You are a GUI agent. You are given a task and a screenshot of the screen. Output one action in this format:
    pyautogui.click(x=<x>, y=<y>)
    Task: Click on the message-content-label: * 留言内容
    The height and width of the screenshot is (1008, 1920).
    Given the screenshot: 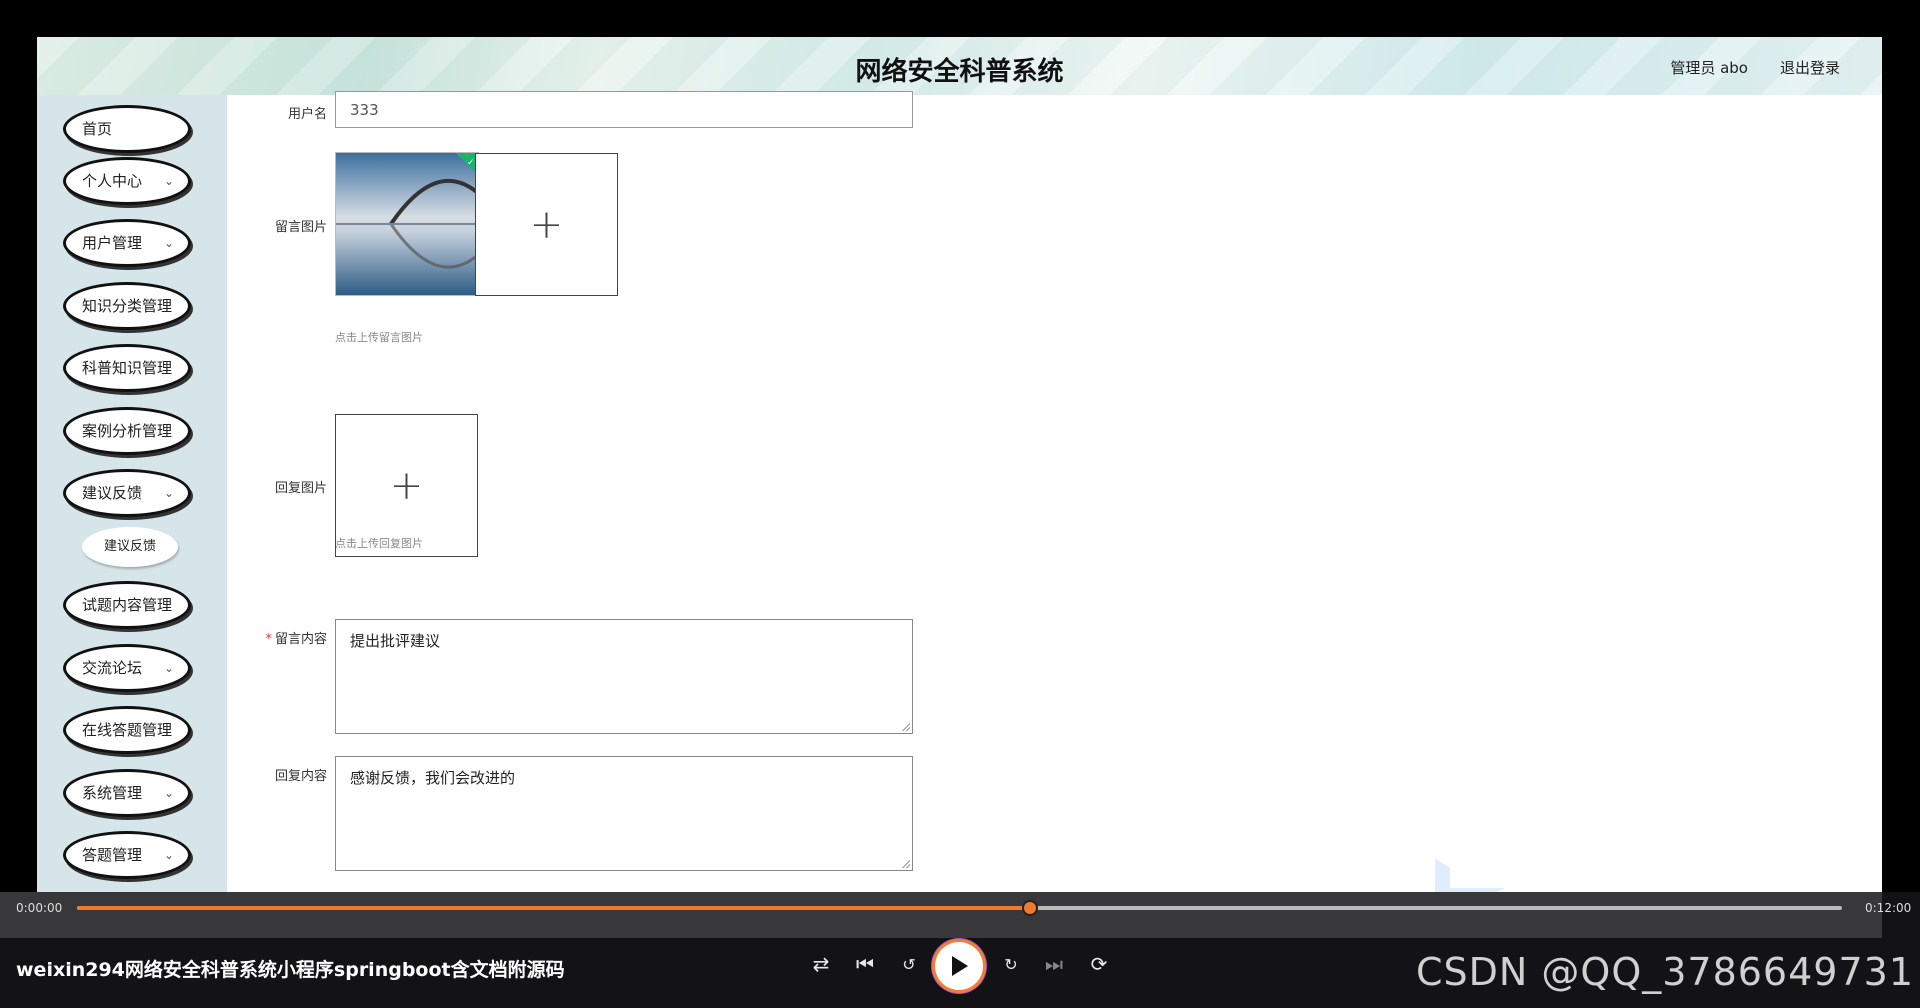 What is the action you would take?
    pyautogui.click(x=277, y=637)
    